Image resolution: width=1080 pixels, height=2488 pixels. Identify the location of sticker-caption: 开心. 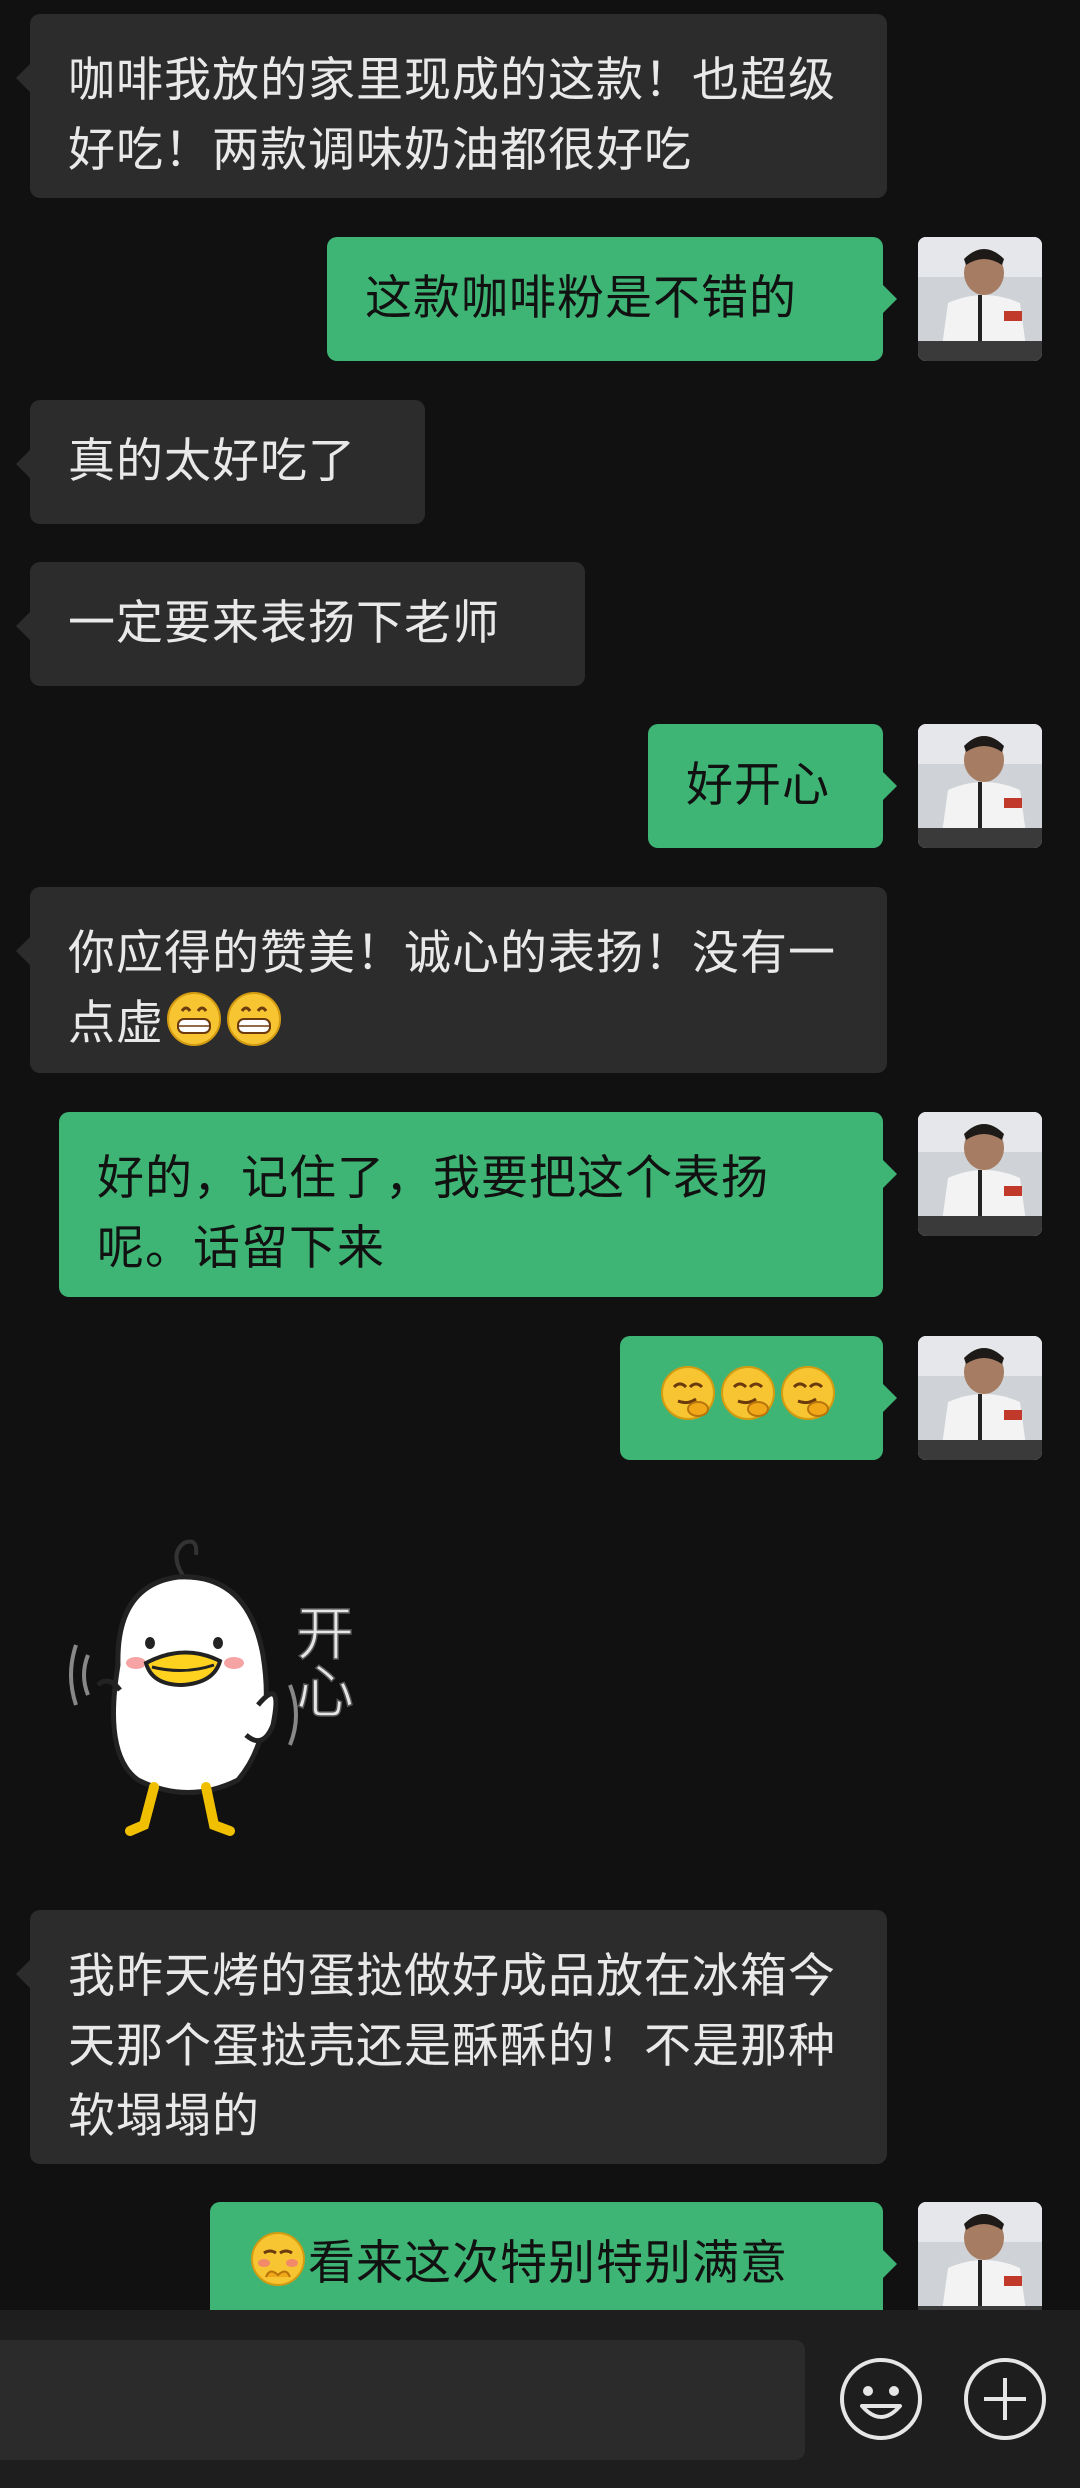
(320, 1661).